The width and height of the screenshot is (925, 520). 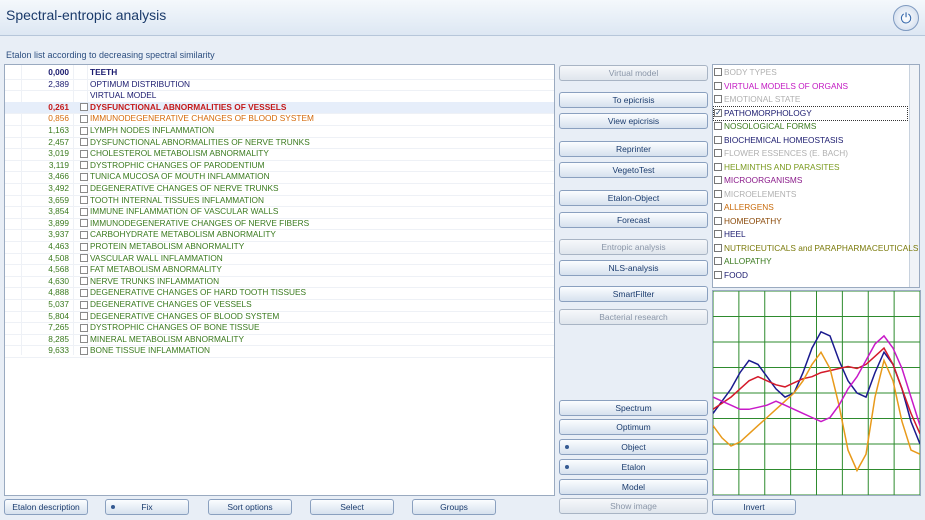 I want to click on category-item: HEEL, so click(x=730, y=234).